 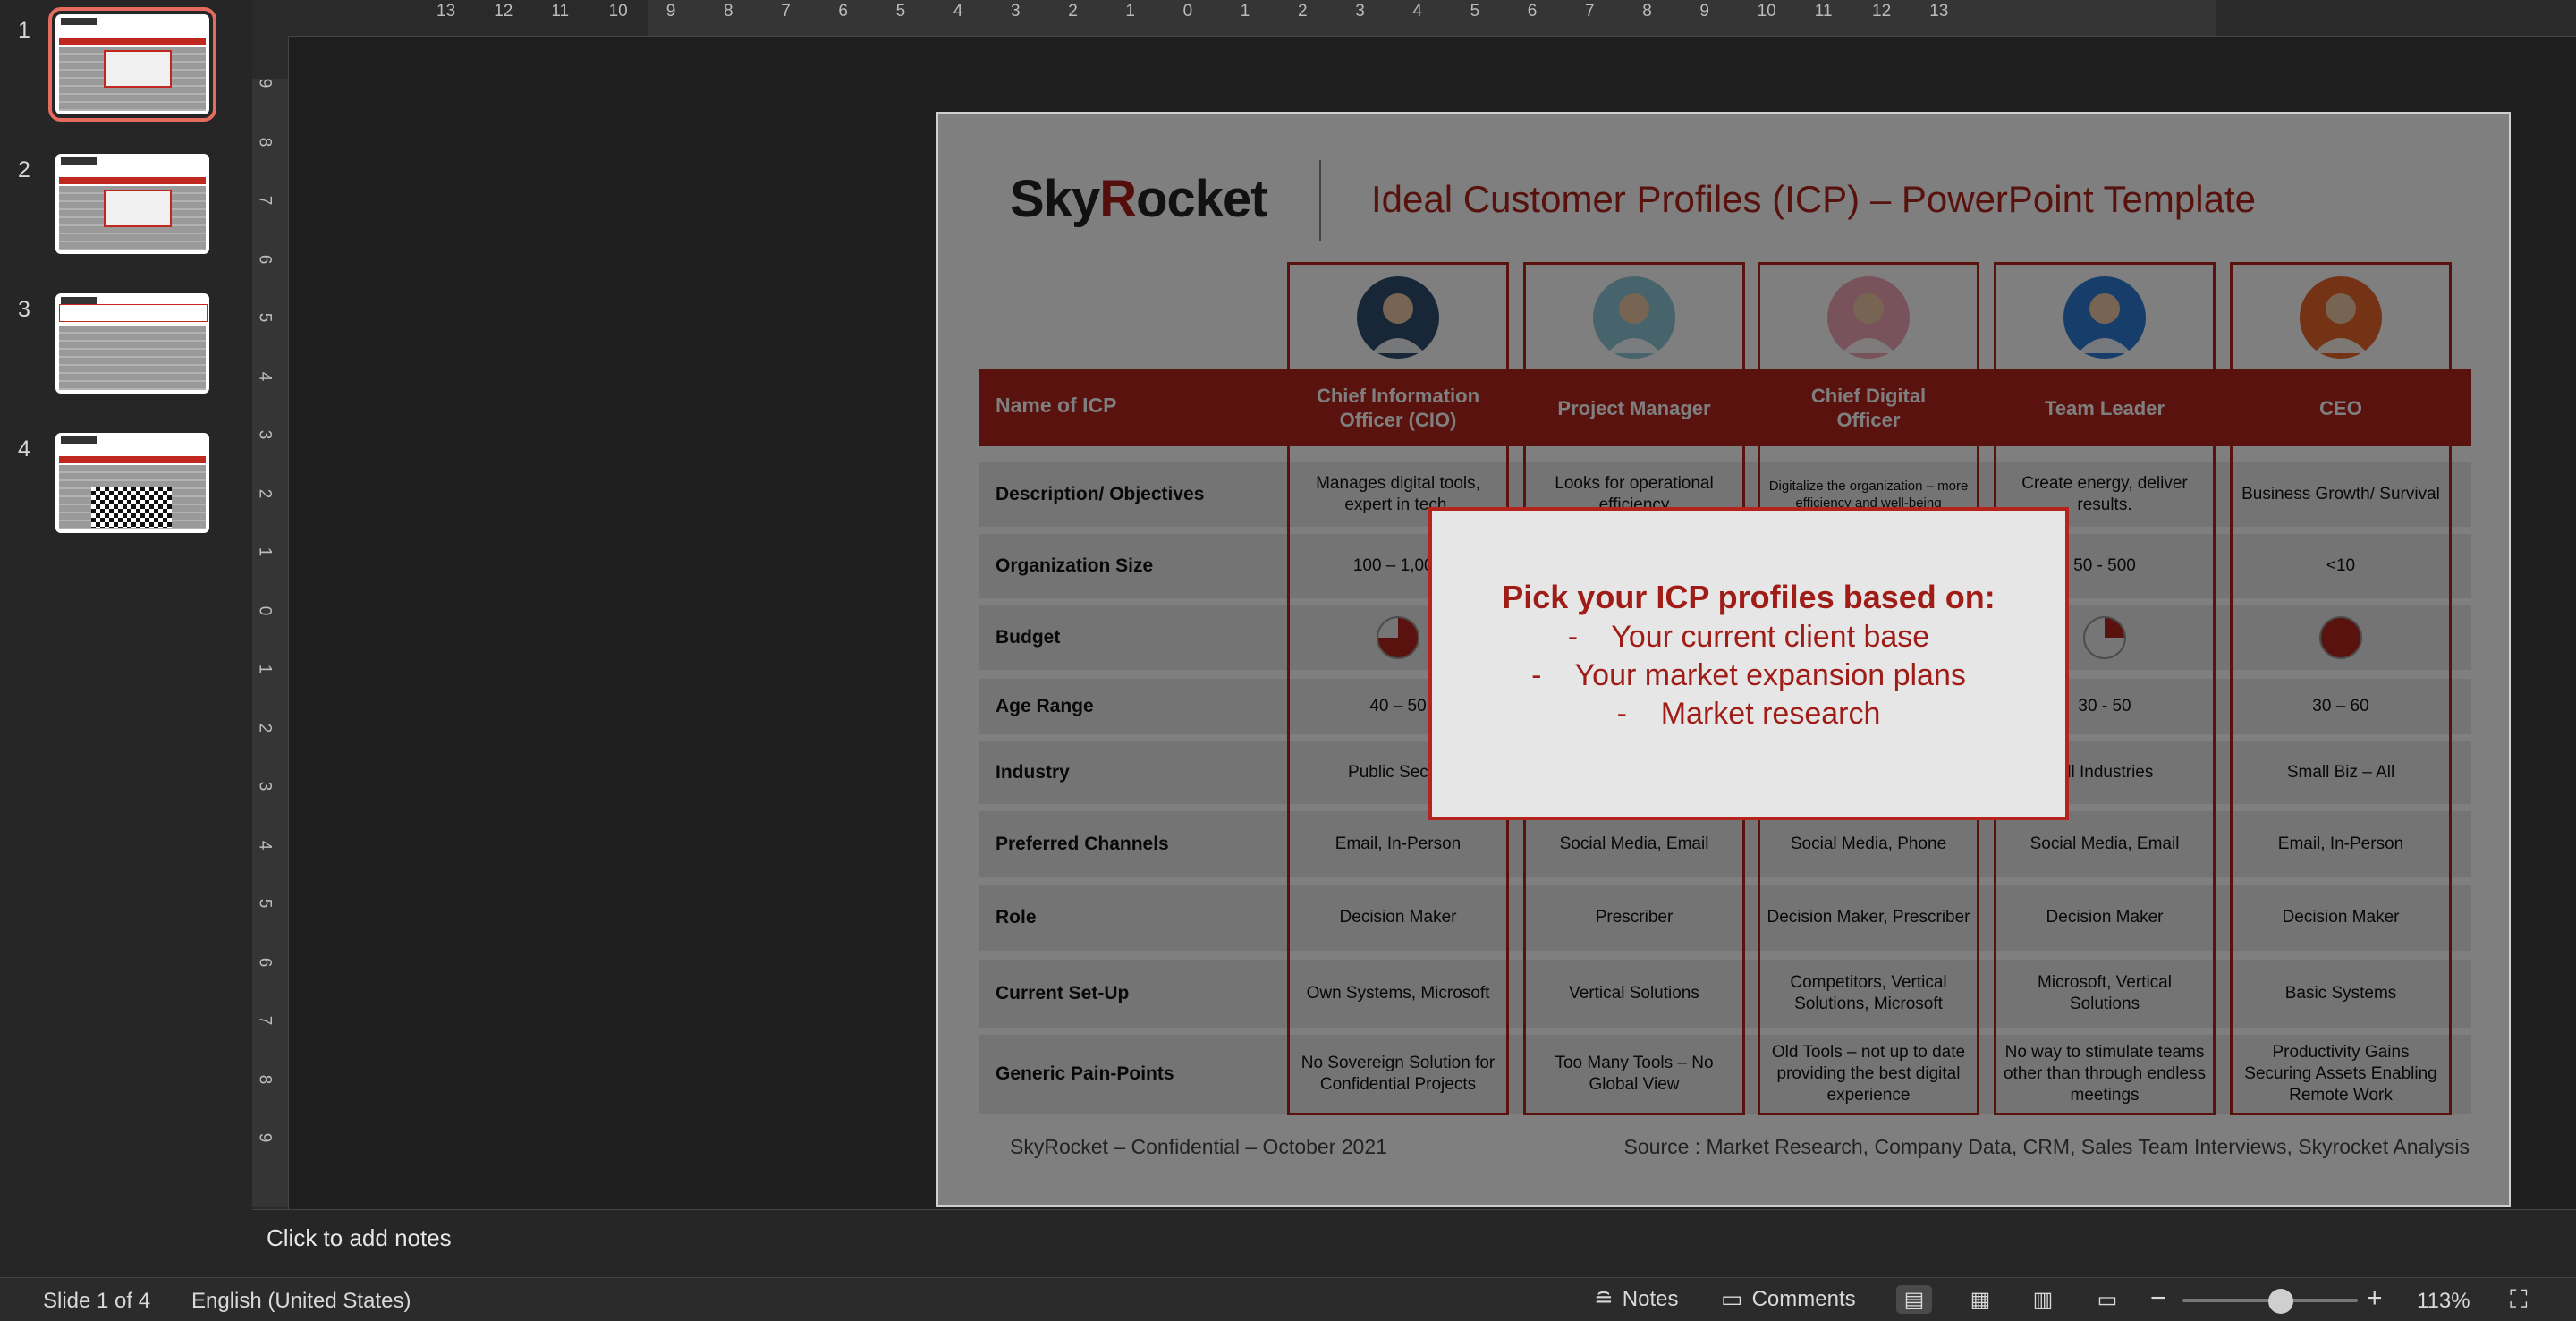 I want to click on book-icon: ▥, so click(x=2043, y=1299).